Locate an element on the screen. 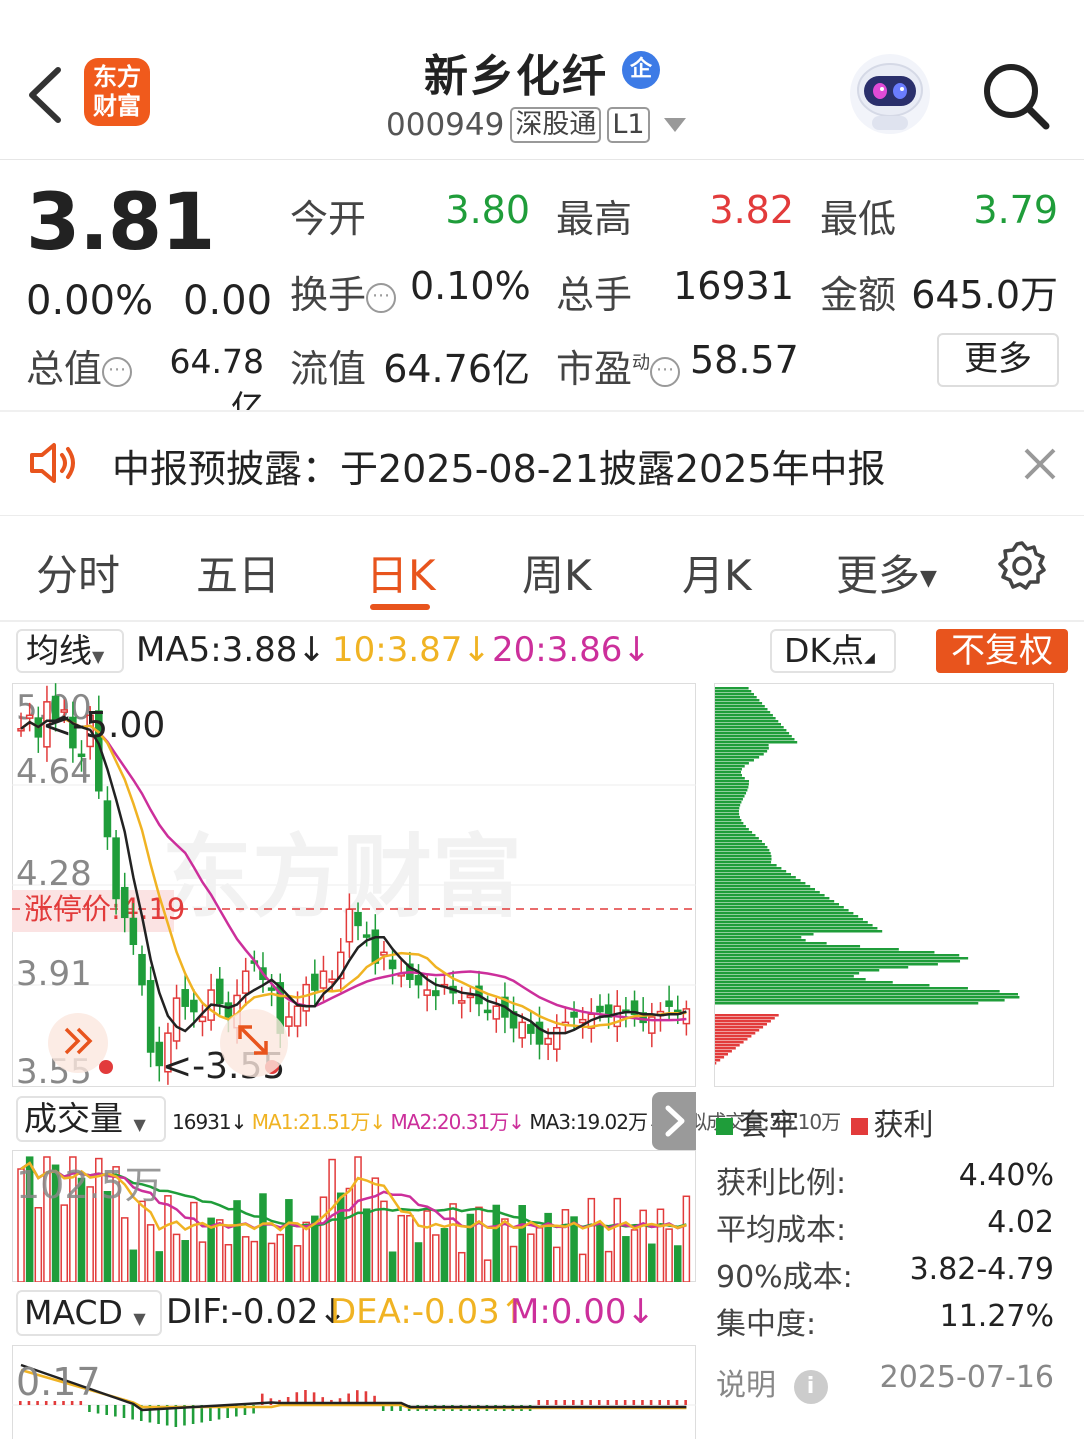 This screenshot has height=1439, width=1084. expand-panel-button is located at coordinates (674, 1121).